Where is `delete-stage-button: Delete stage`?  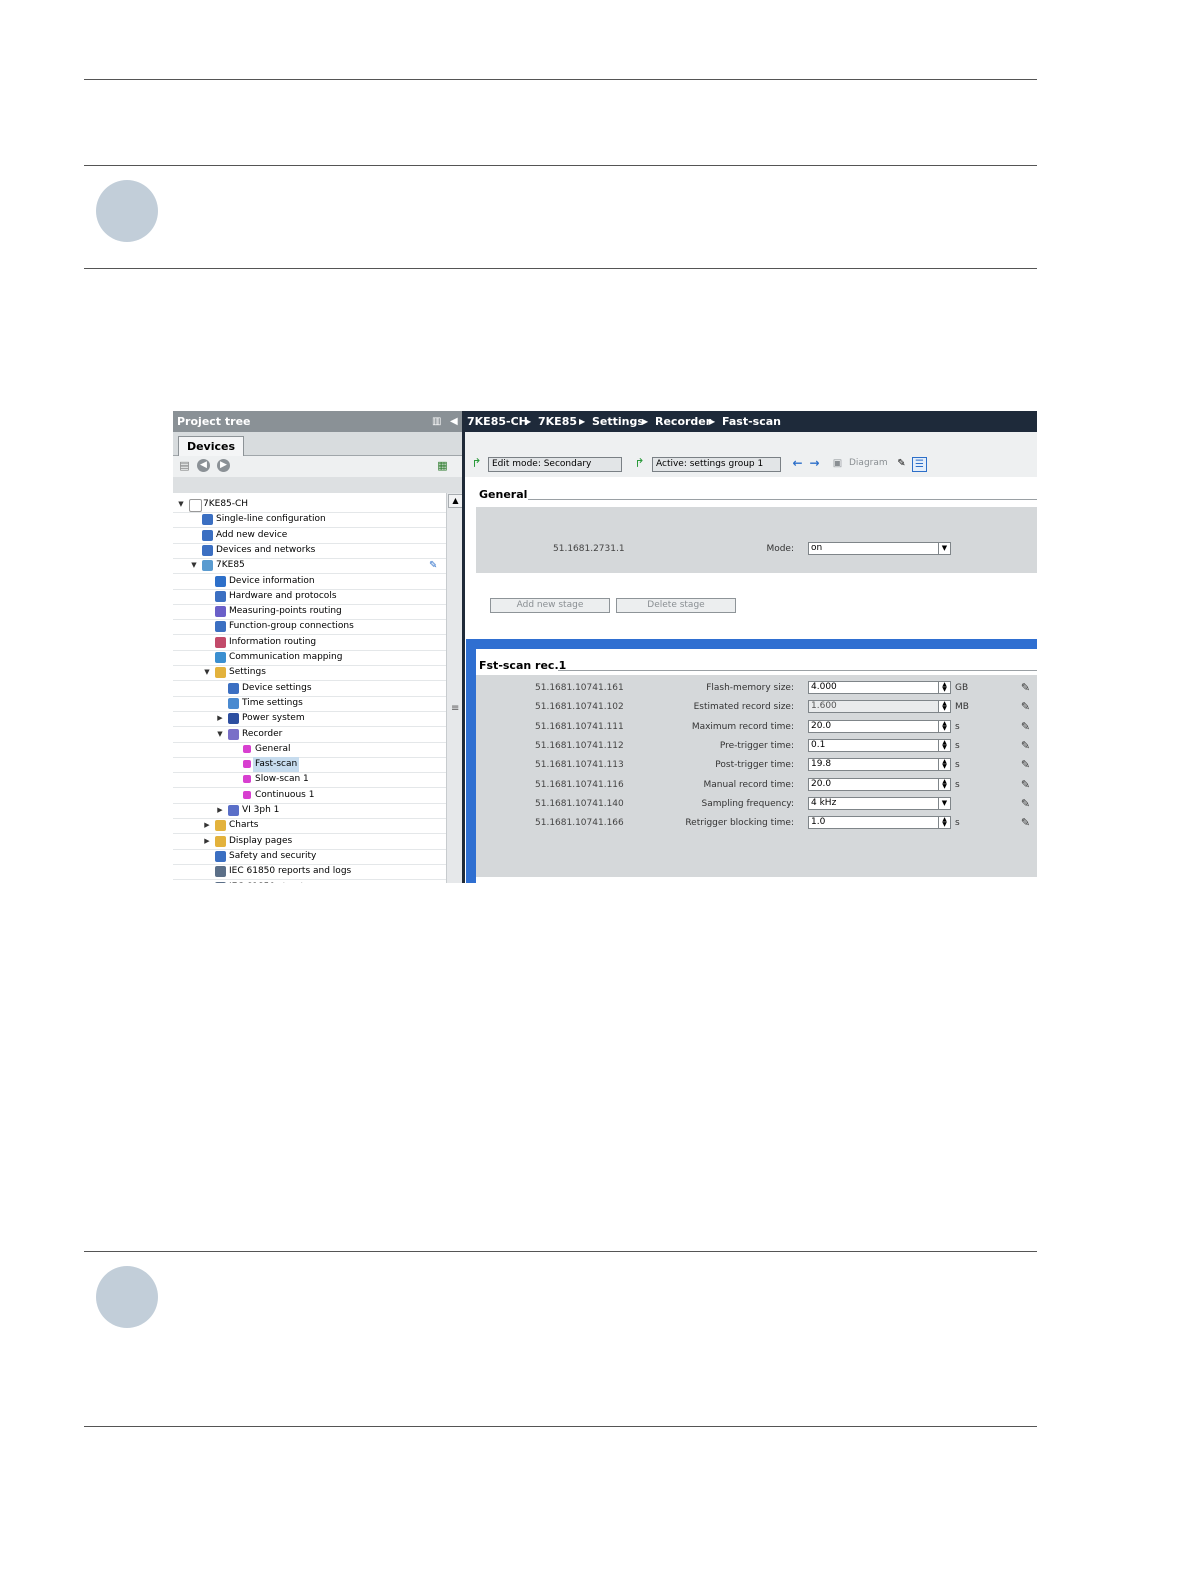 delete-stage-button: Delete stage is located at coordinates (676, 605).